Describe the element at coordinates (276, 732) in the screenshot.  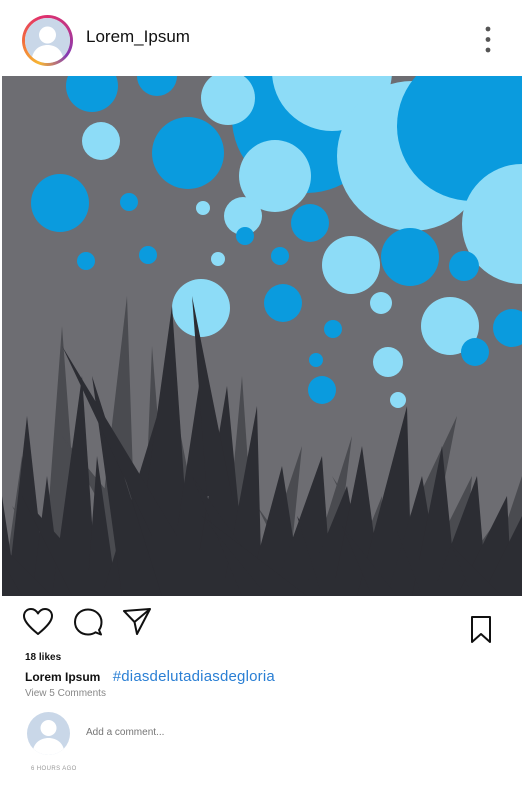
I see `comment-input` at that location.